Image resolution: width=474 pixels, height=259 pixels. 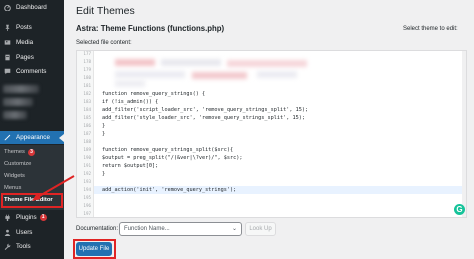 I want to click on update-file-button: Update File, so click(x=94, y=249).